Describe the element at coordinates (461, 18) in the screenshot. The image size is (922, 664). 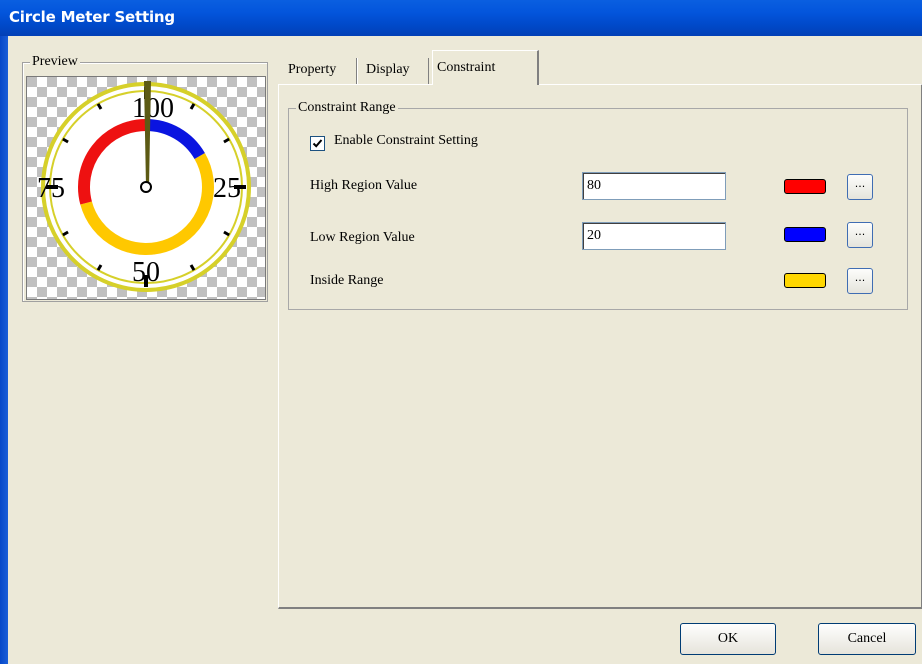
I see `title-bar: Circle Meter Setting` at that location.